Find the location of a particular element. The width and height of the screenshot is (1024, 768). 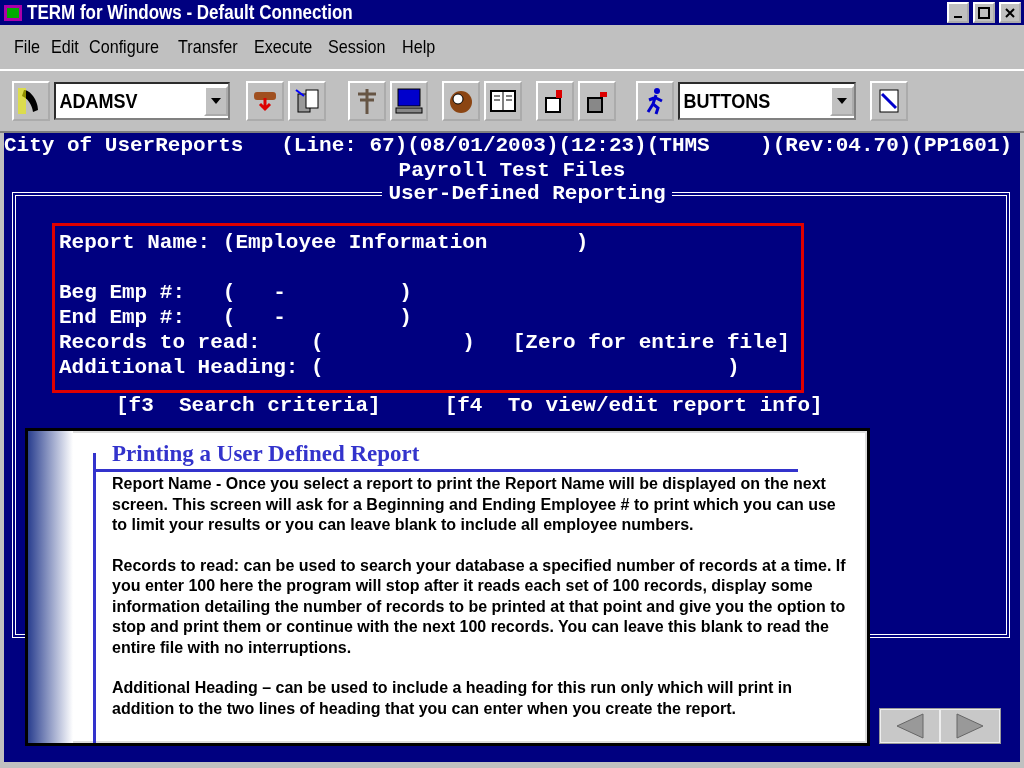

right-arrow-icon is located at coordinates (970, 726).